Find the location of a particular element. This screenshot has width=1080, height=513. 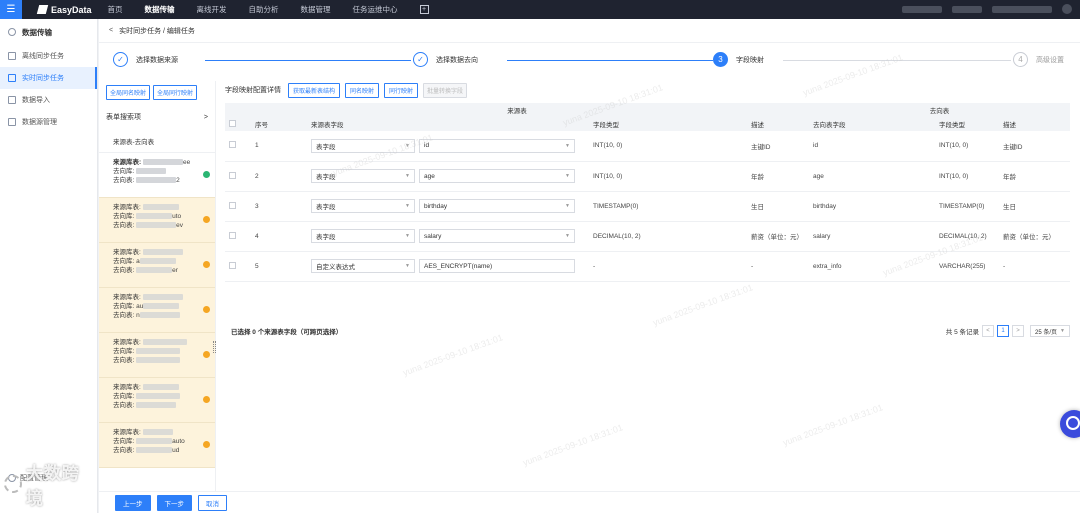

step-number: 3 is located at coordinates (720, 59).